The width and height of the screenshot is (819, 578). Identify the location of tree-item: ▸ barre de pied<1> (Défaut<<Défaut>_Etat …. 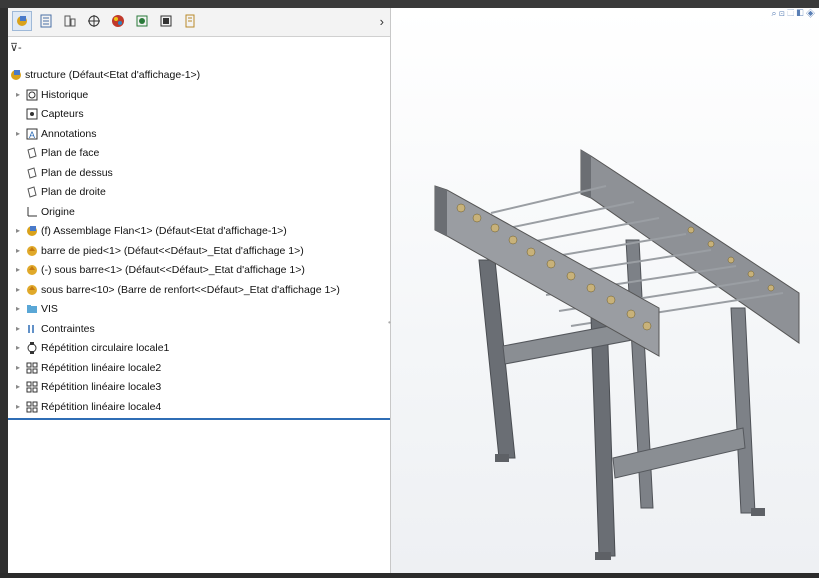
(199, 251).